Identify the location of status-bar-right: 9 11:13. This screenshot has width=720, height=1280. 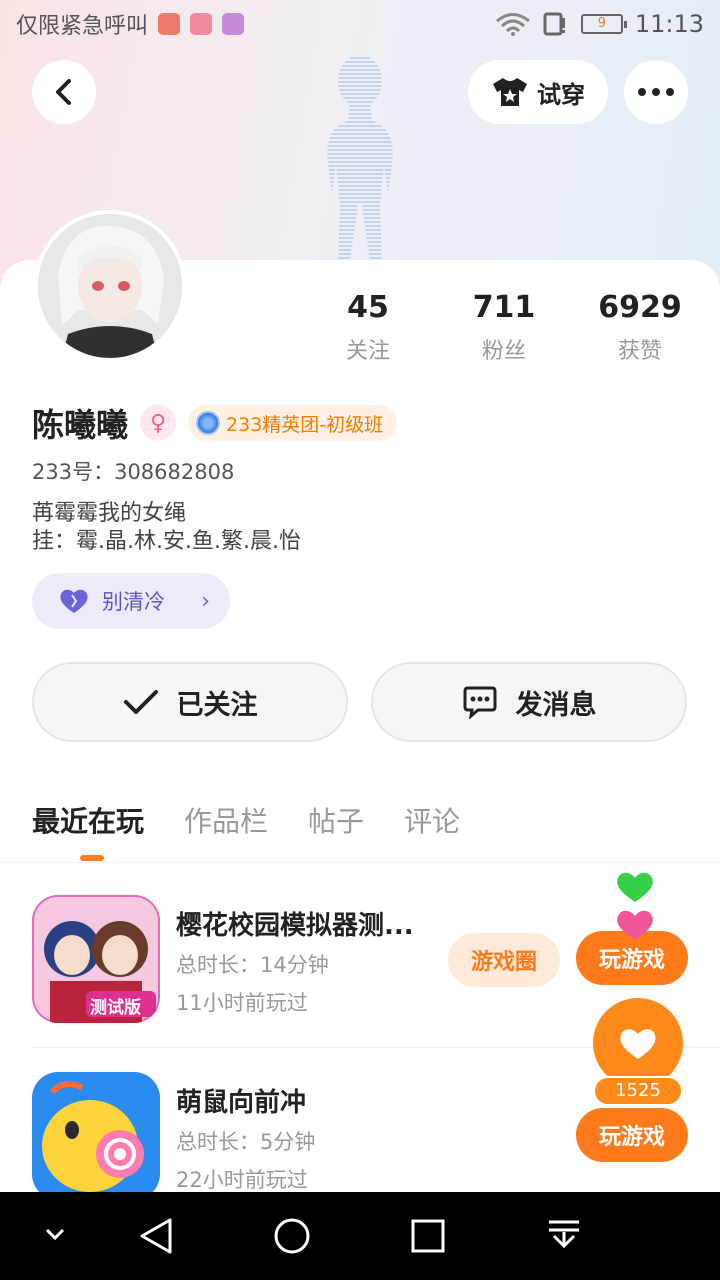
(599, 24).